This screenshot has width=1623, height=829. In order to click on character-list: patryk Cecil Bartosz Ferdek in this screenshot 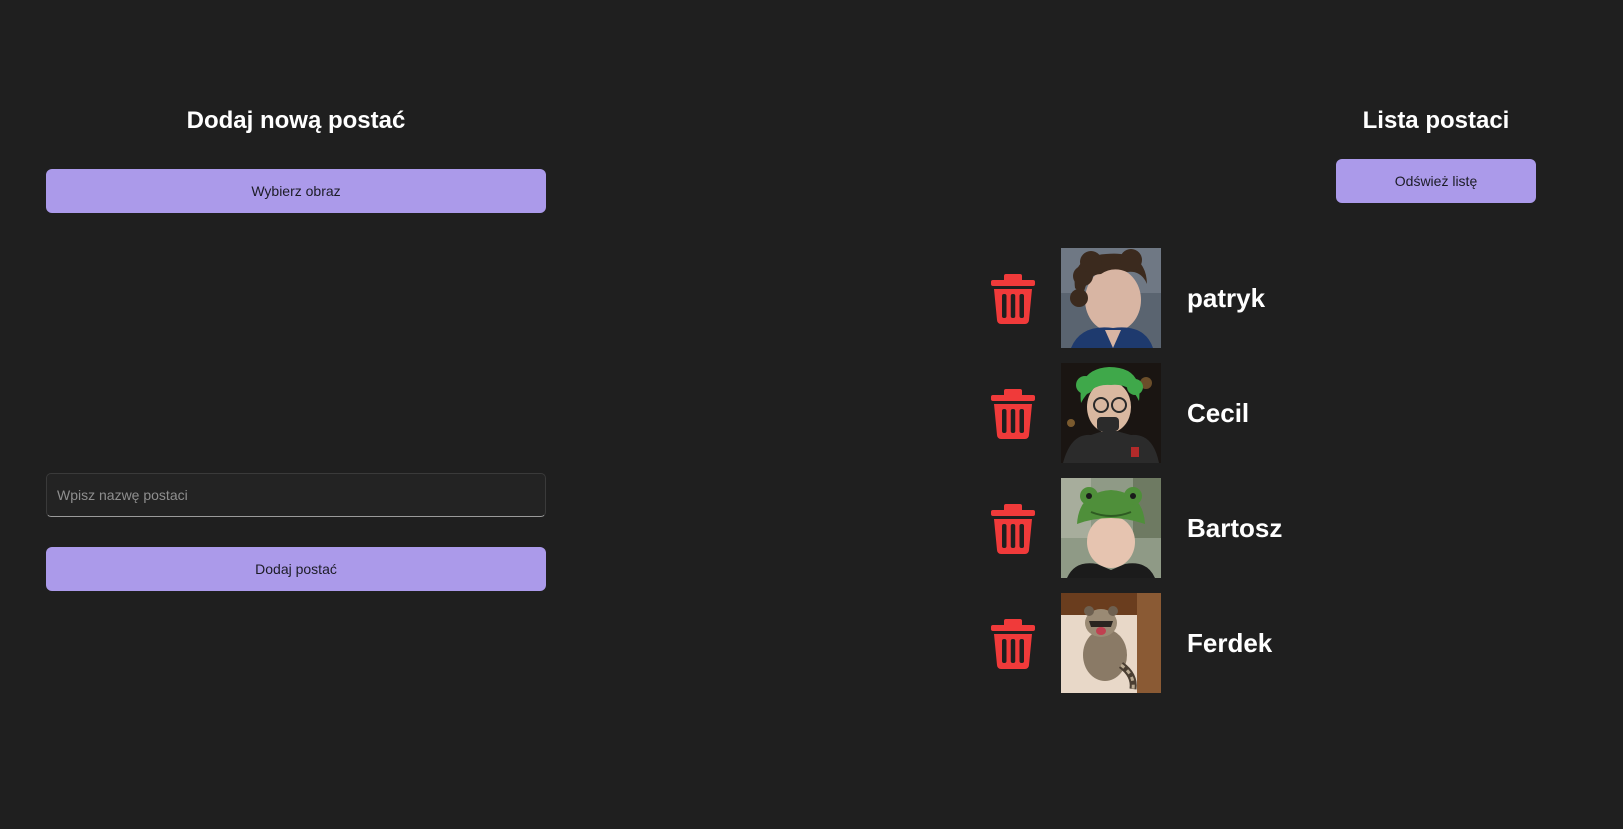, I will do `click(1185, 478)`.